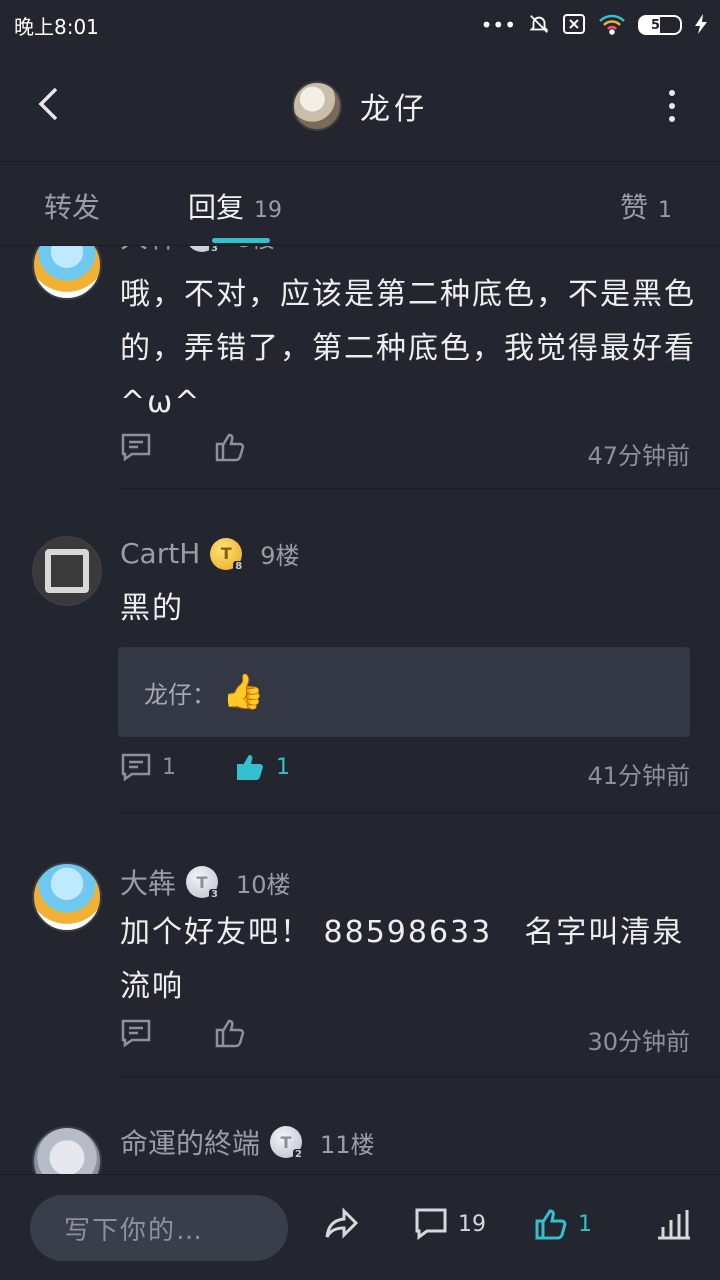 The width and height of the screenshot is (720, 1280). Describe the element at coordinates (255, 250) in the screenshot. I see `floor-number: 8楼` at that location.